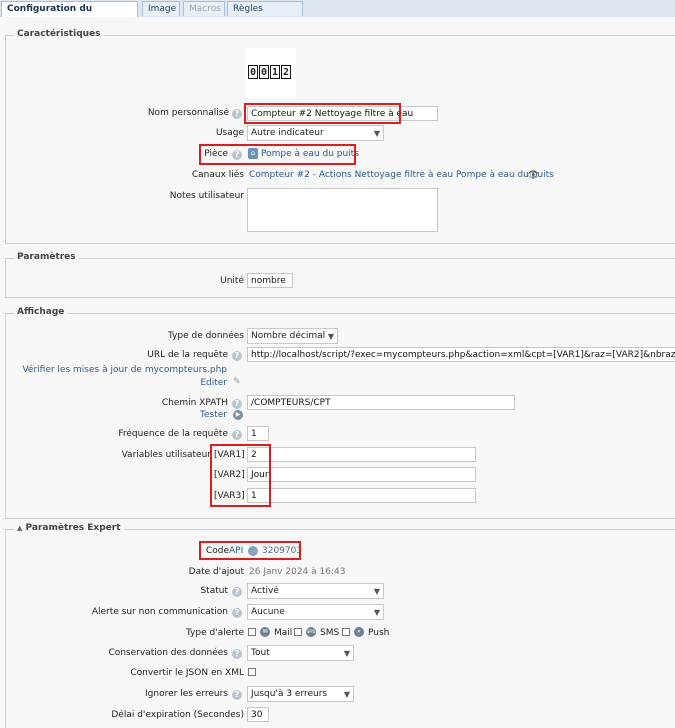 This screenshot has height=728, width=675. Describe the element at coordinates (217, 175) in the screenshot. I see `channels-label: Canaux liés` at that location.